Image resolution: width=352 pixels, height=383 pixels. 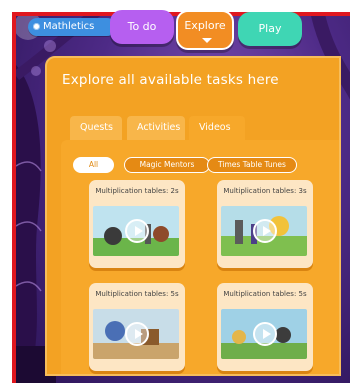 I want to click on chevron-down-icon, so click(x=207, y=40).